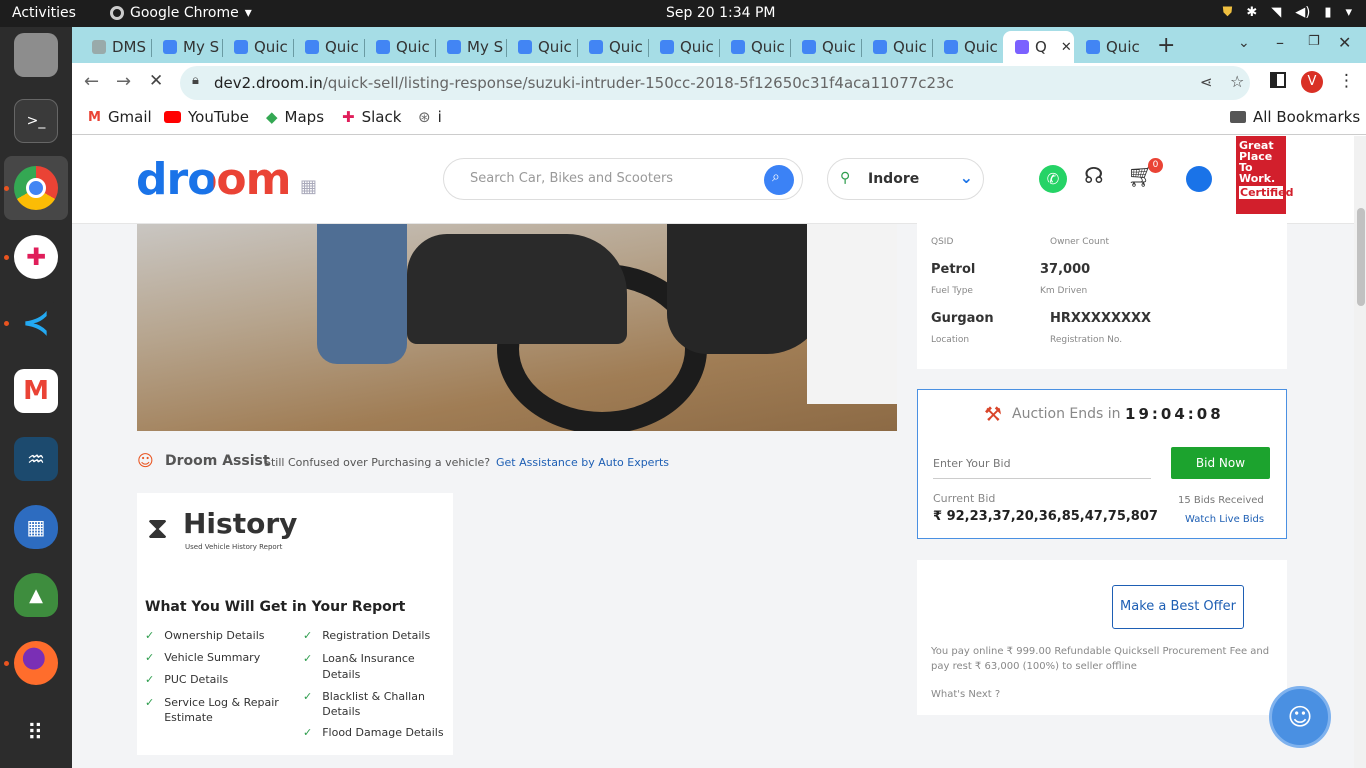 The height and width of the screenshot is (768, 1366). What do you see at coordinates (1300, 717) in the screenshot?
I see `chat-widget-button: ☺` at bounding box center [1300, 717].